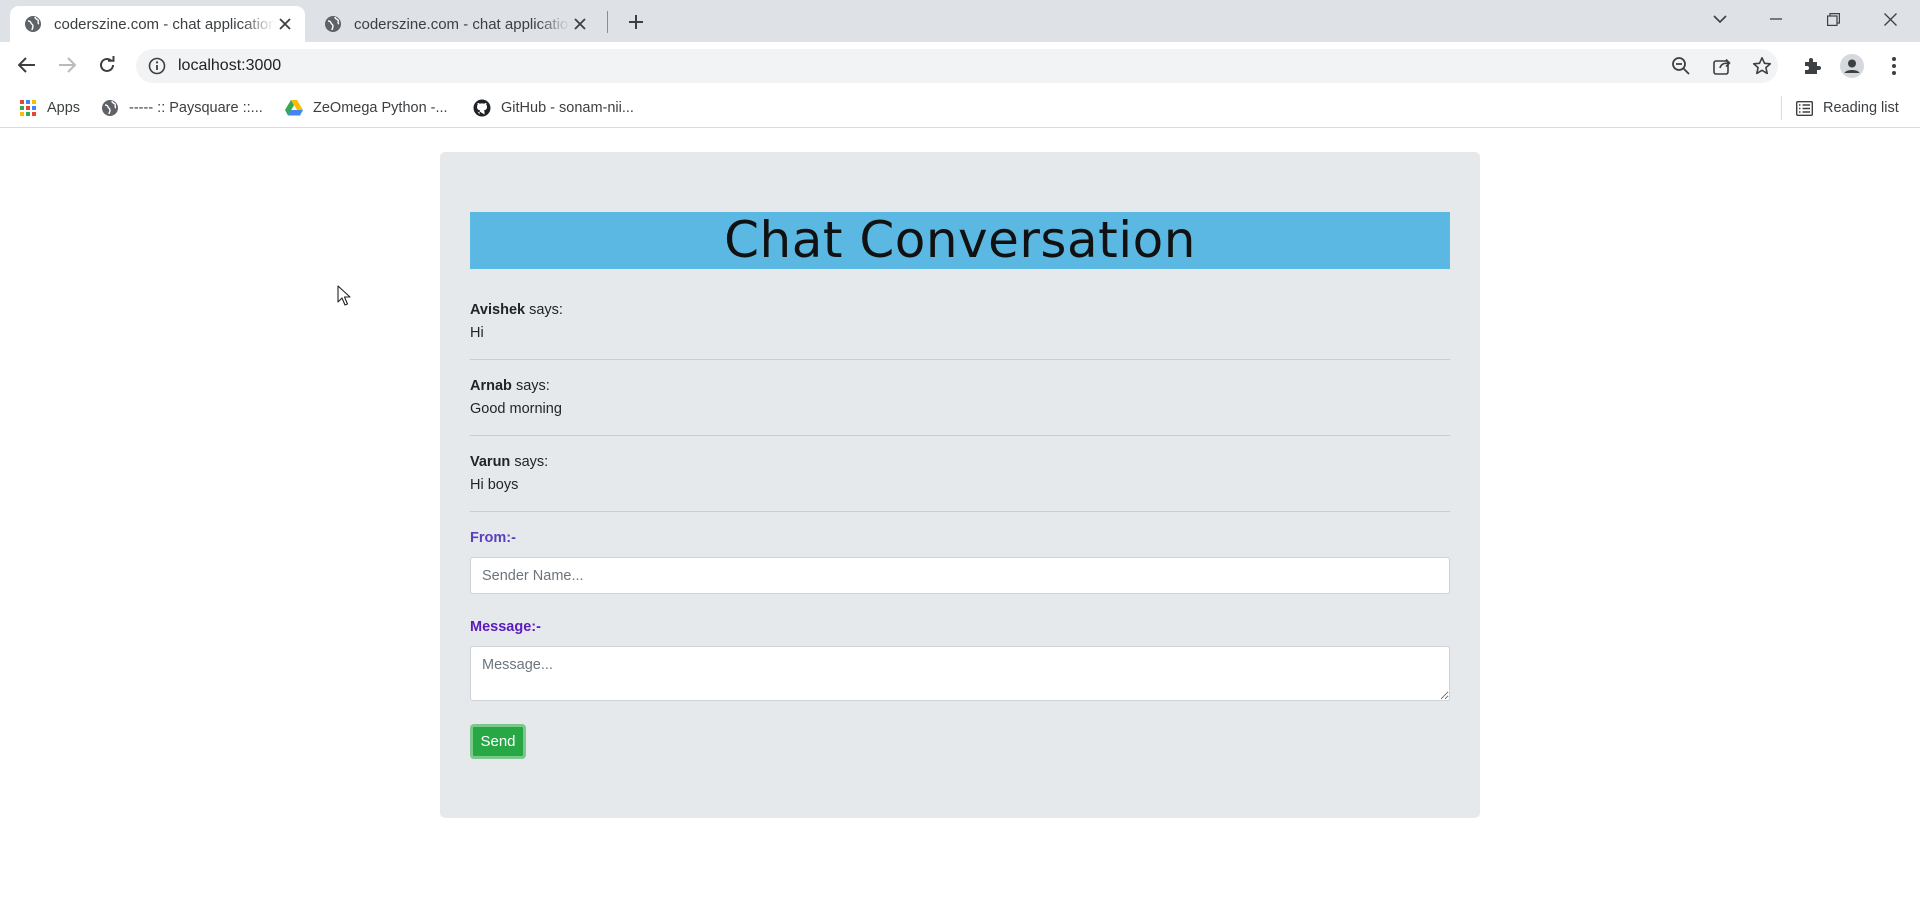 This screenshot has width=1920, height=918. What do you see at coordinates (957, 66) in the screenshot?
I see `address-bar: localhost:3000` at bounding box center [957, 66].